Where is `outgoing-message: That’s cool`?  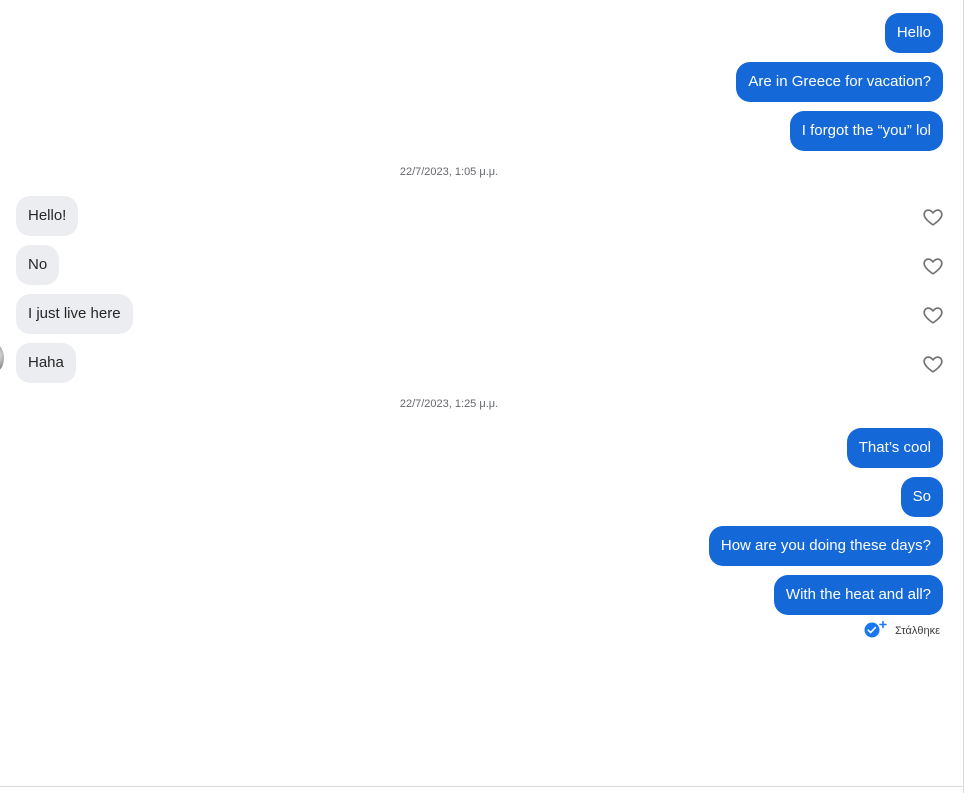 outgoing-message: That’s cool is located at coordinates (894, 448).